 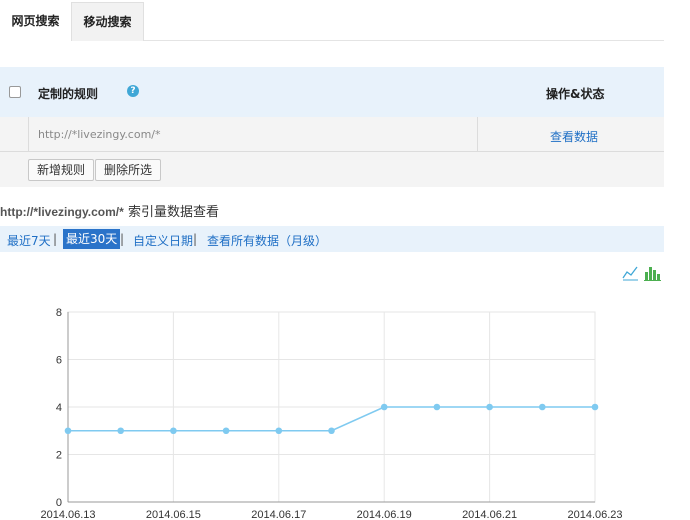 What do you see at coordinates (128, 170) in the screenshot?
I see `delete-selected-button: 删除所选` at bounding box center [128, 170].